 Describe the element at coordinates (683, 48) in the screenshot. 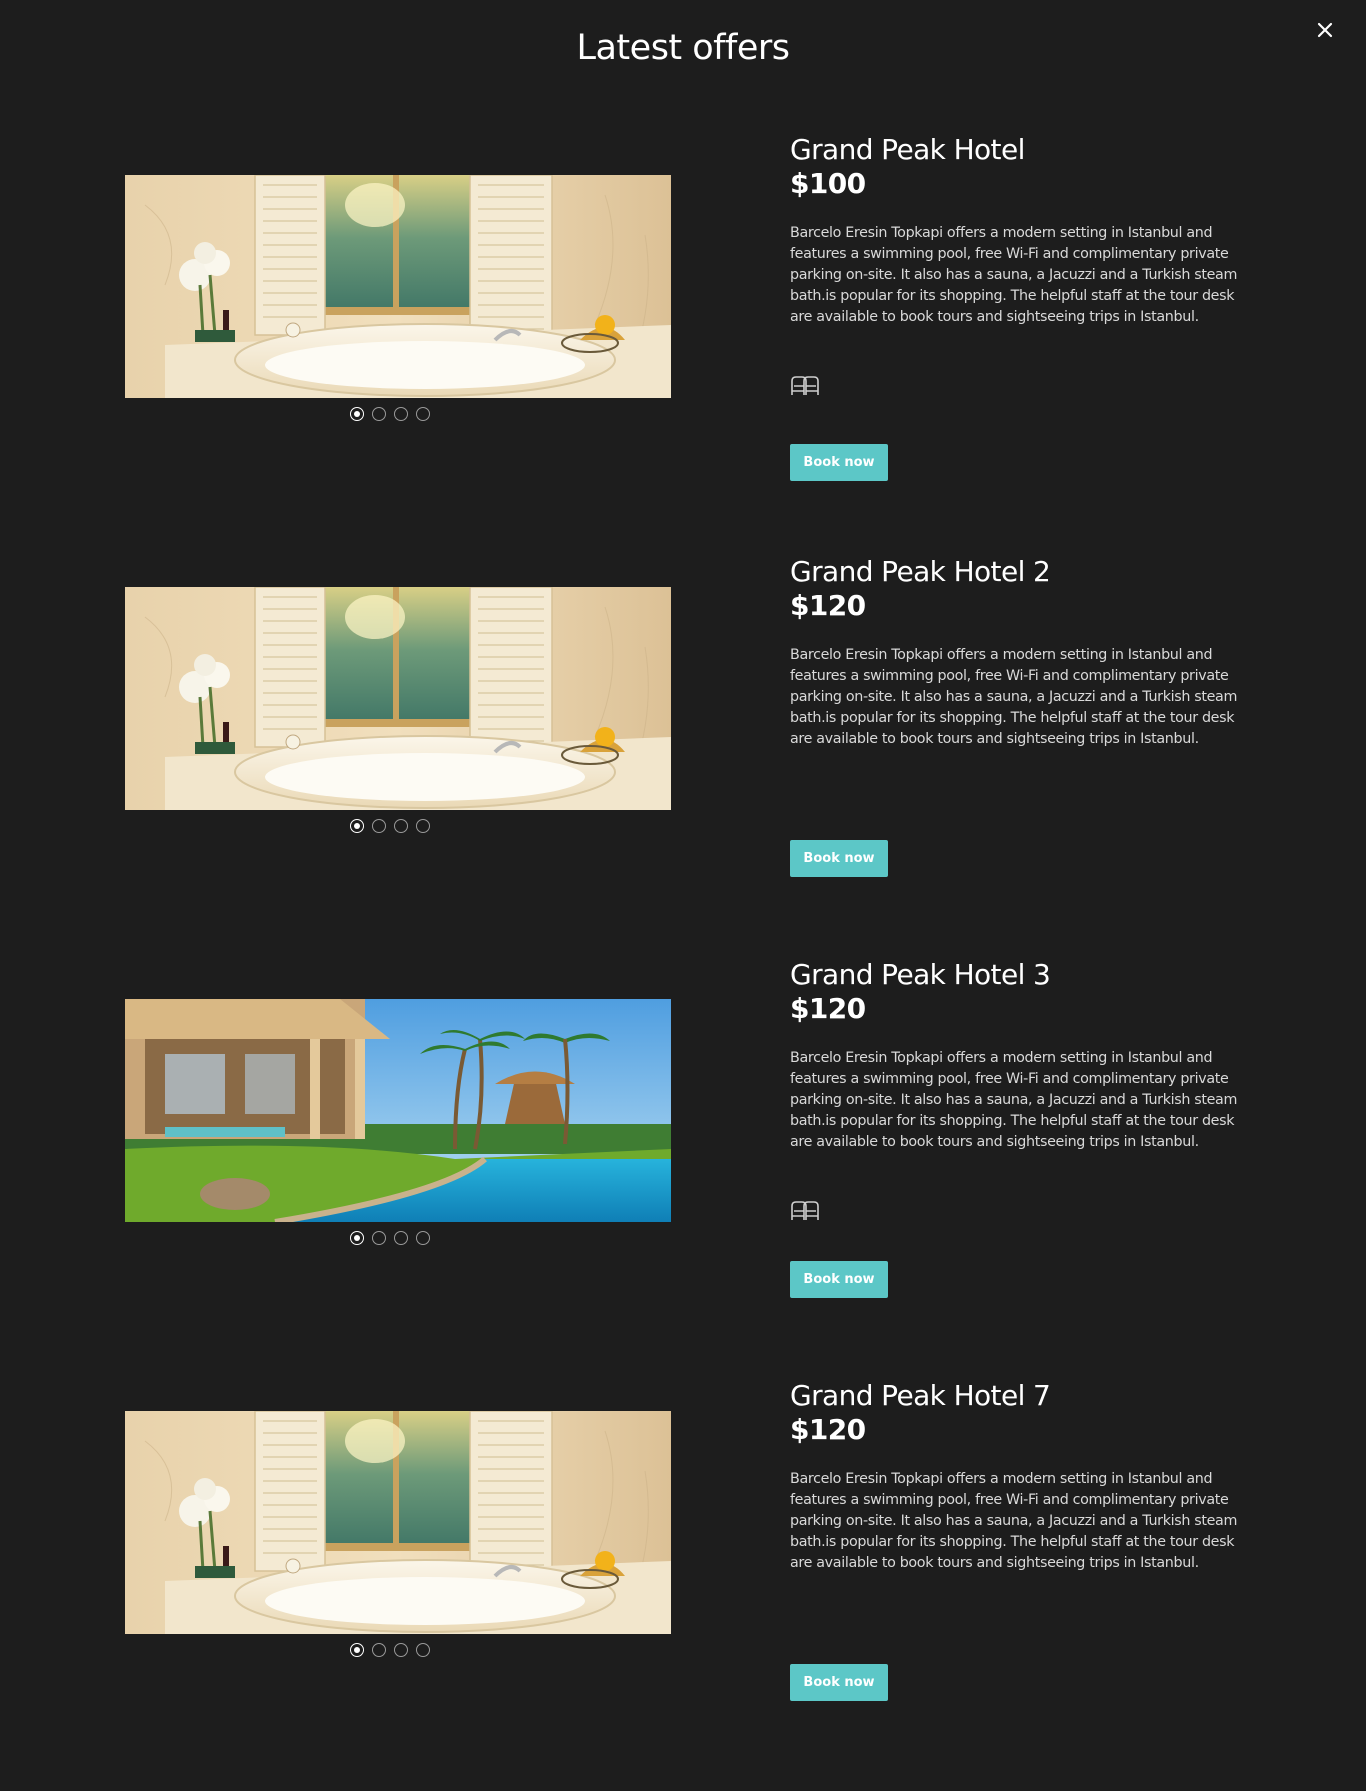

I see `page-title: Latest offers` at that location.